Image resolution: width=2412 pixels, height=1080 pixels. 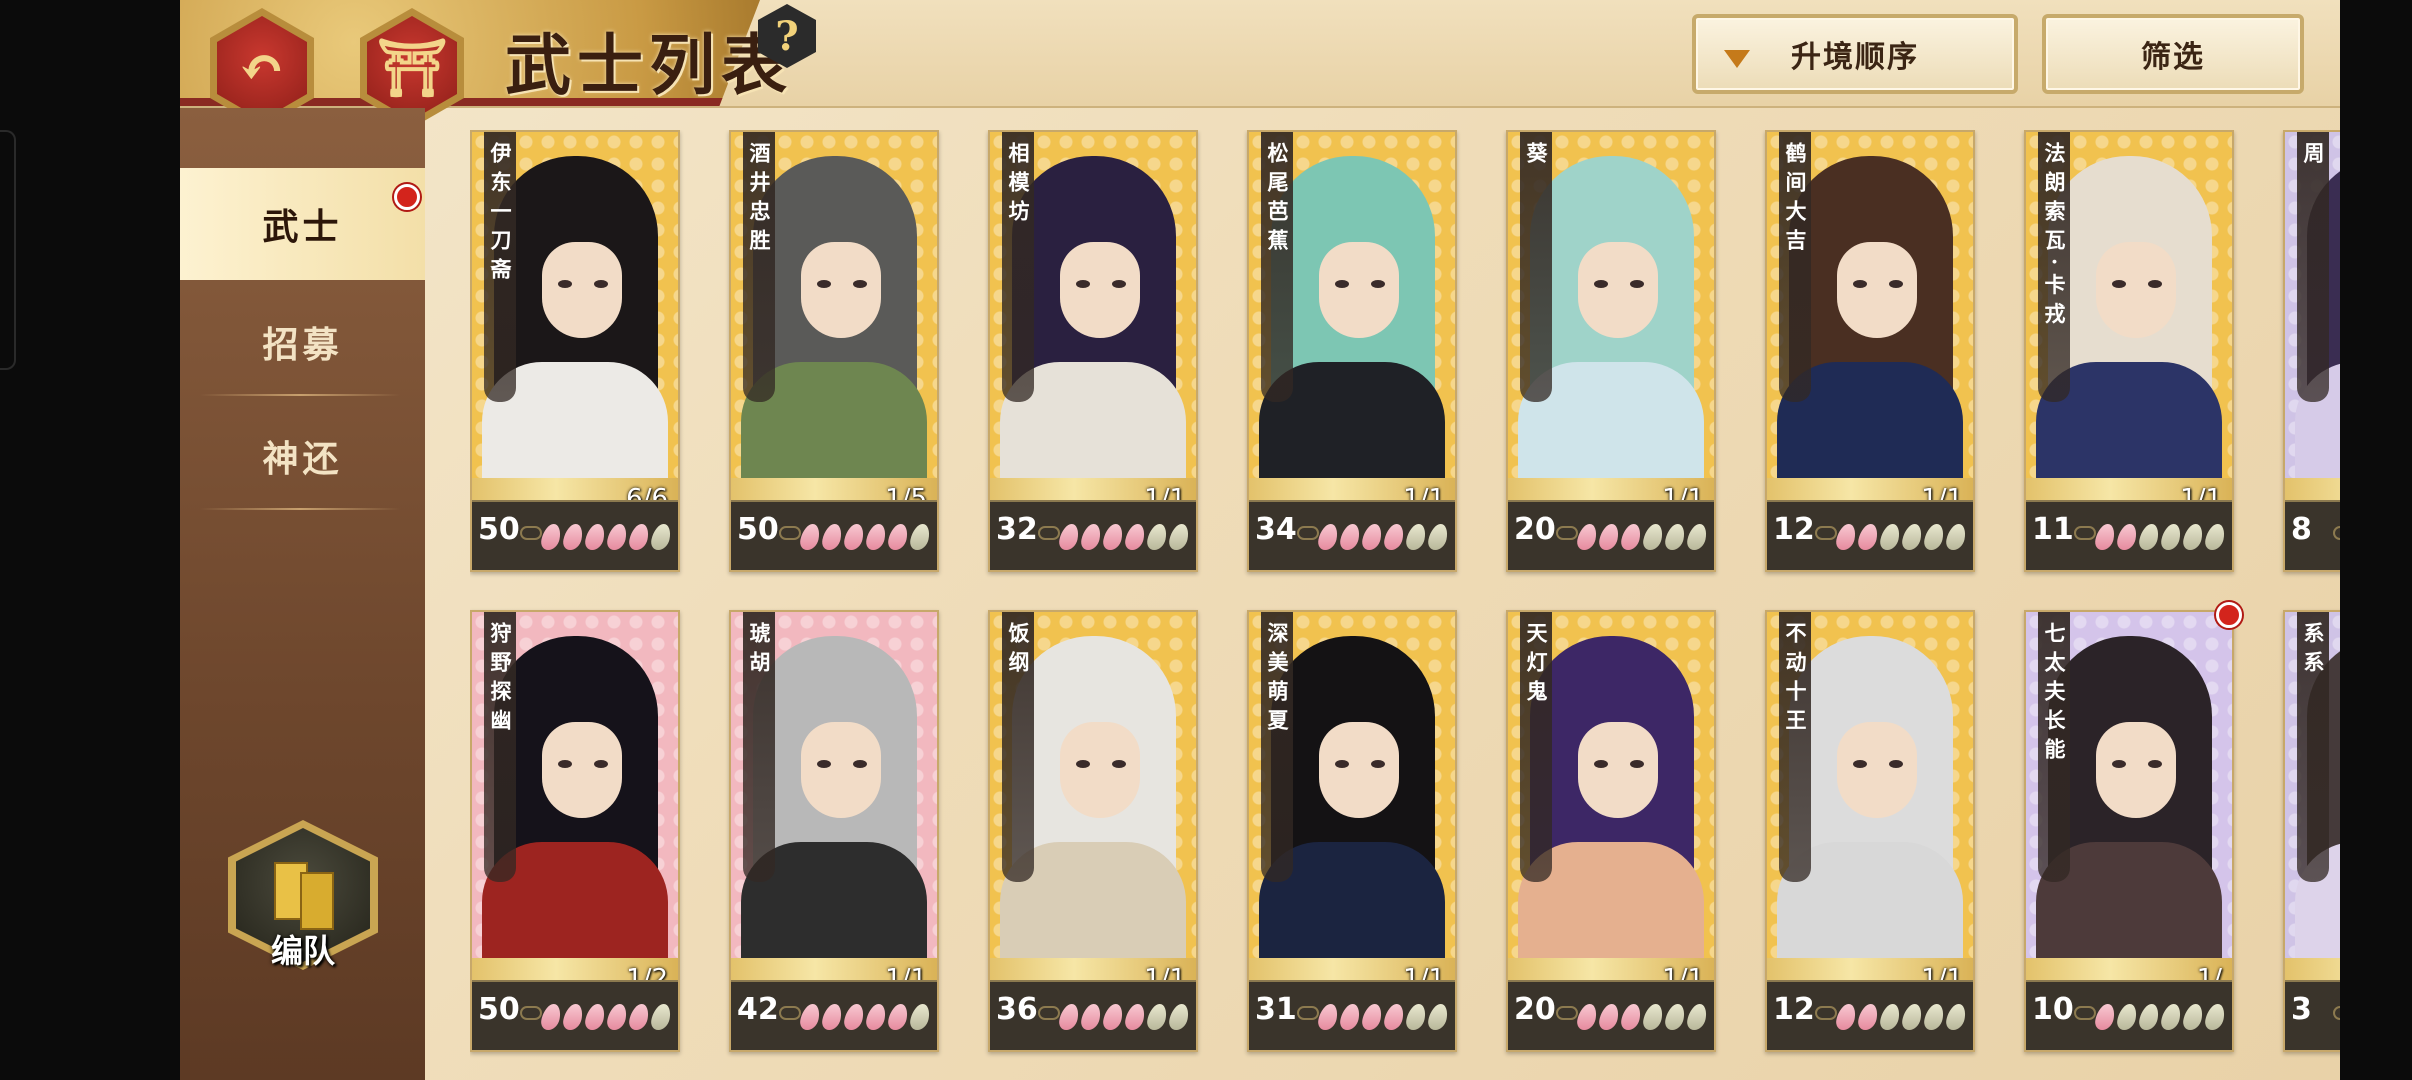 What do you see at coordinates (1093, 831) in the screenshot?
I see `samurai-card: 饭纲 1/1 36` at bounding box center [1093, 831].